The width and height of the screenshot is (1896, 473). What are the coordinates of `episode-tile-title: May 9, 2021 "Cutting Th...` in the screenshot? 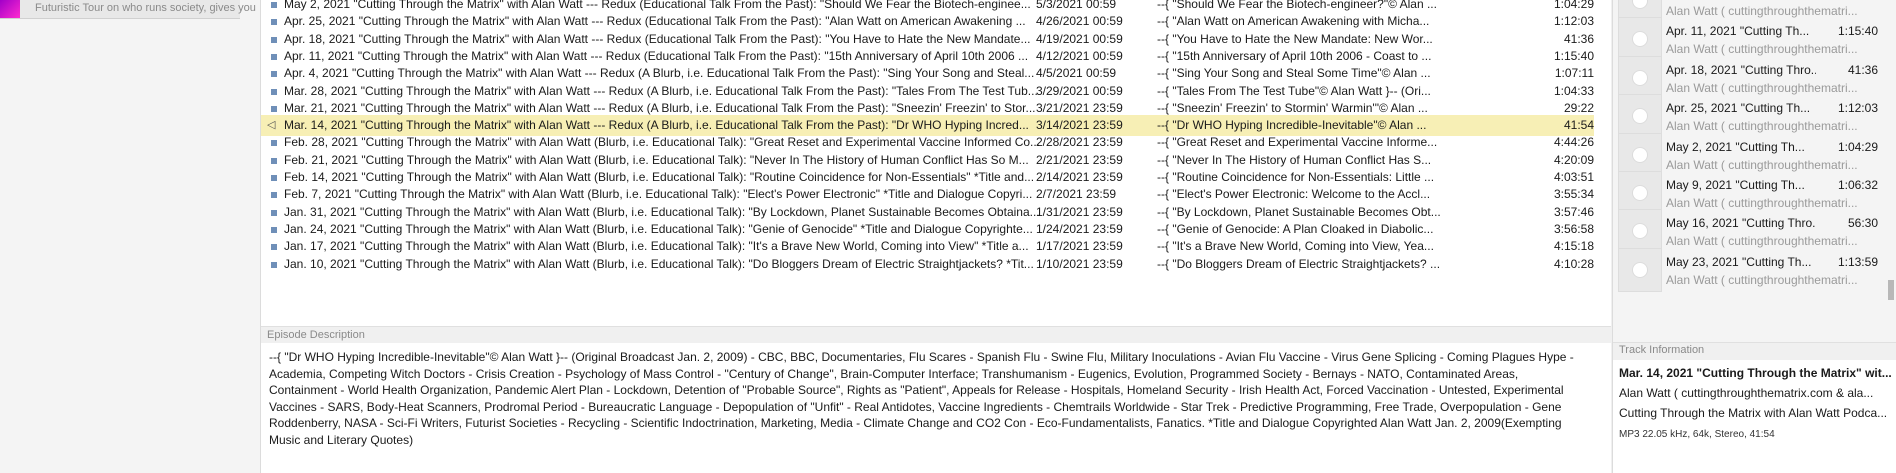 It's located at (1735, 185).